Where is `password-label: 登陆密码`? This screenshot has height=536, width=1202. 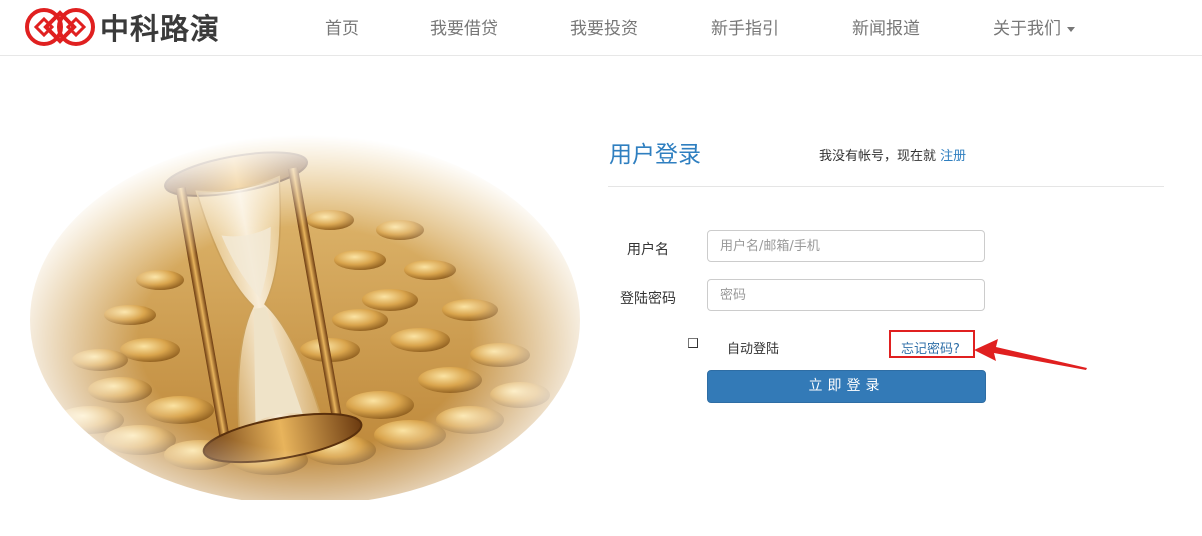 password-label: 登陆密码 is located at coordinates (648, 299).